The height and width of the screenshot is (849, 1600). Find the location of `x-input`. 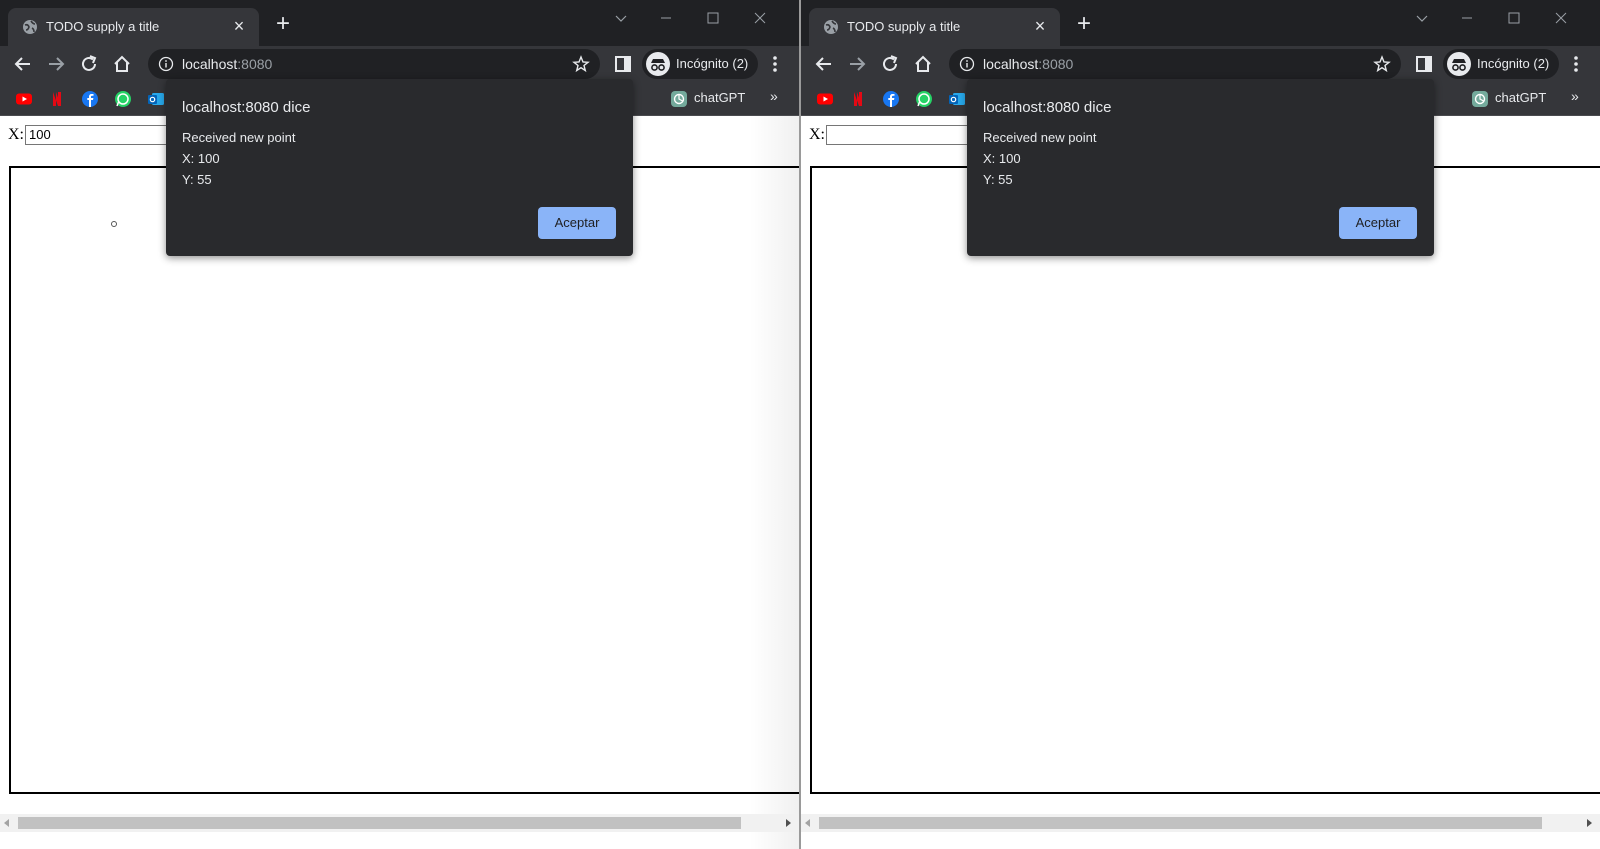

x-input is located at coordinates (901, 135).